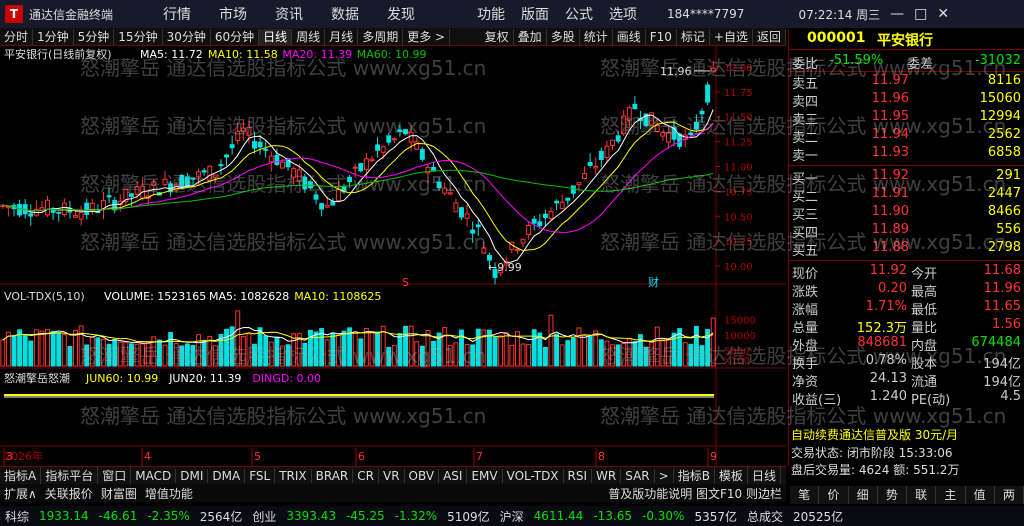 This screenshot has width=1024, height=526. What do you see at coordinates (58, 54) in the screenshot?
I see `chart-title: 平安银行(日线前复权)` at bounding box center [58, 54].